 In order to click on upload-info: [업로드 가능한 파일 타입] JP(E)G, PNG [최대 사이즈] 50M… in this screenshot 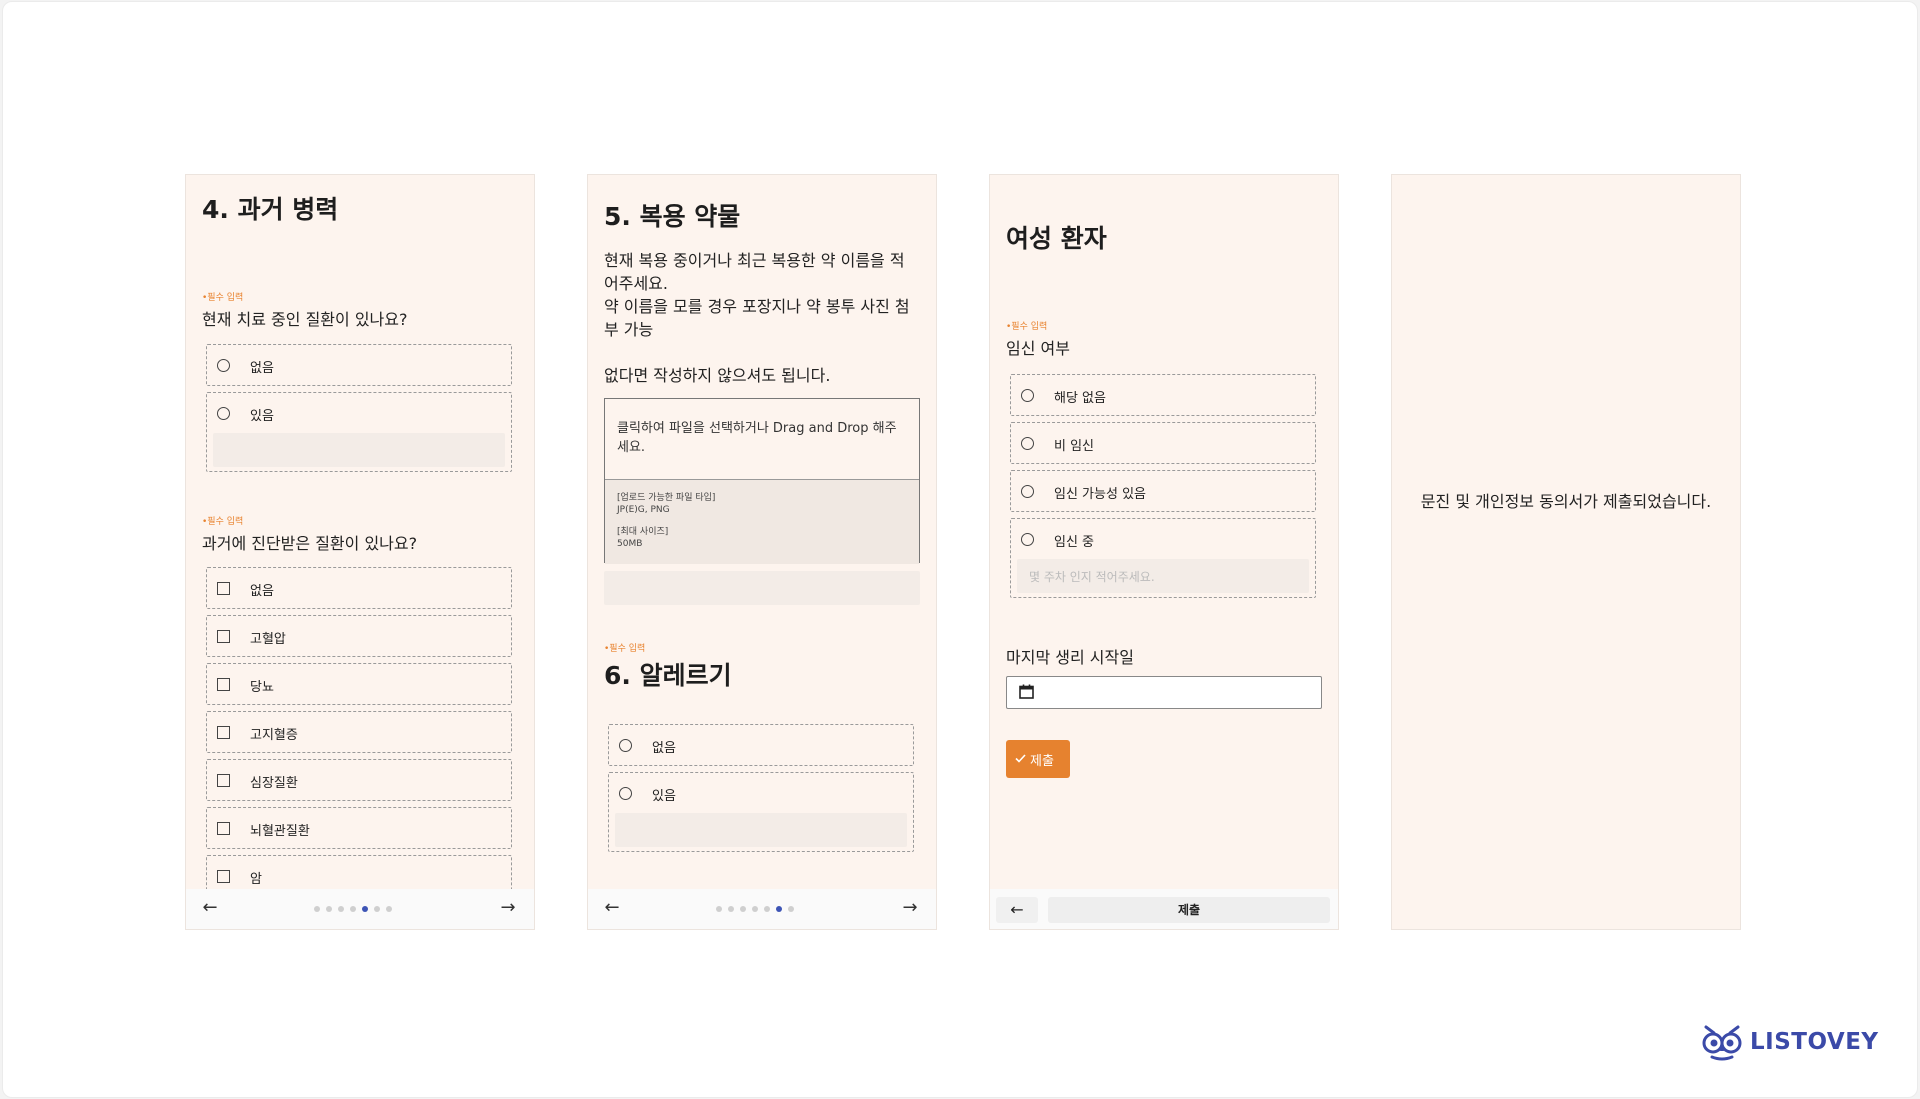, I will do `click(762, 521)`.